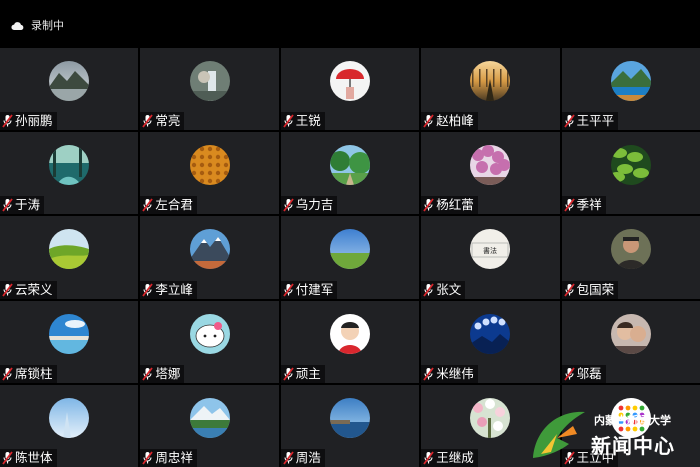 This screenshot has width=700, height=467. I want to click on participant-name-tag: 左合君, so click(168, 205).